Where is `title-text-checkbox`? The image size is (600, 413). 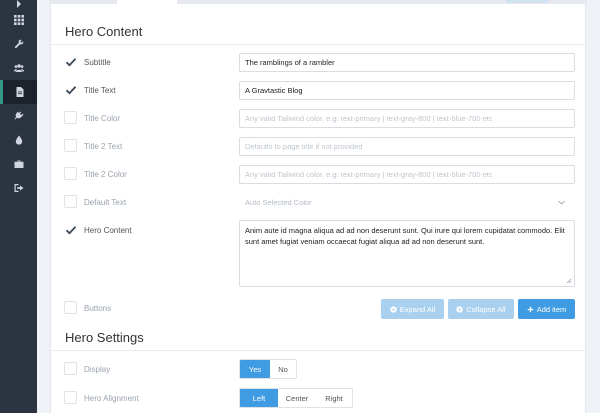 title-text-checkbox is located at coordinates (70, 89).